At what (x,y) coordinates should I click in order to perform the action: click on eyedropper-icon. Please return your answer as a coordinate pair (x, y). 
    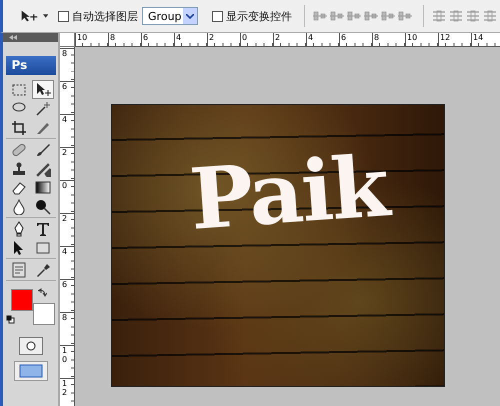
    Looking at the image, I should click on (42, 270).